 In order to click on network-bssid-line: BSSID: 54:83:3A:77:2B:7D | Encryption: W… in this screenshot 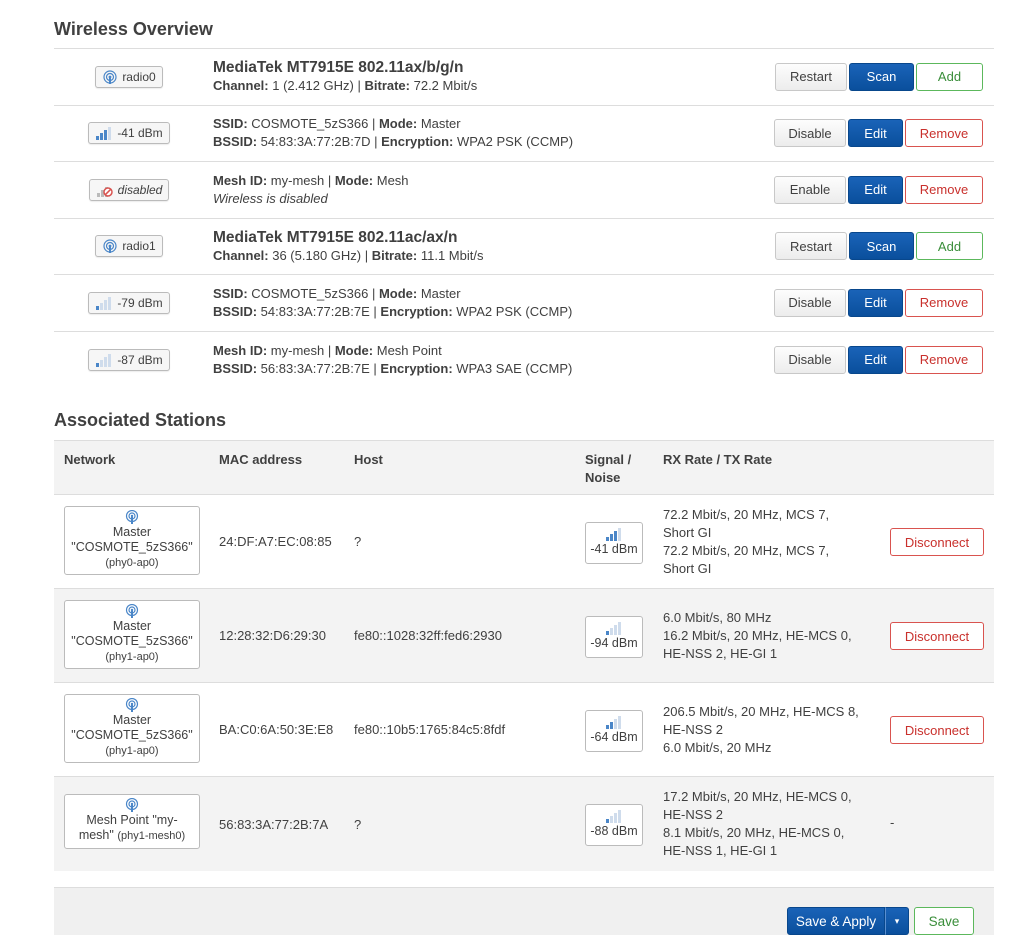, I will do `click(393, 142)`.